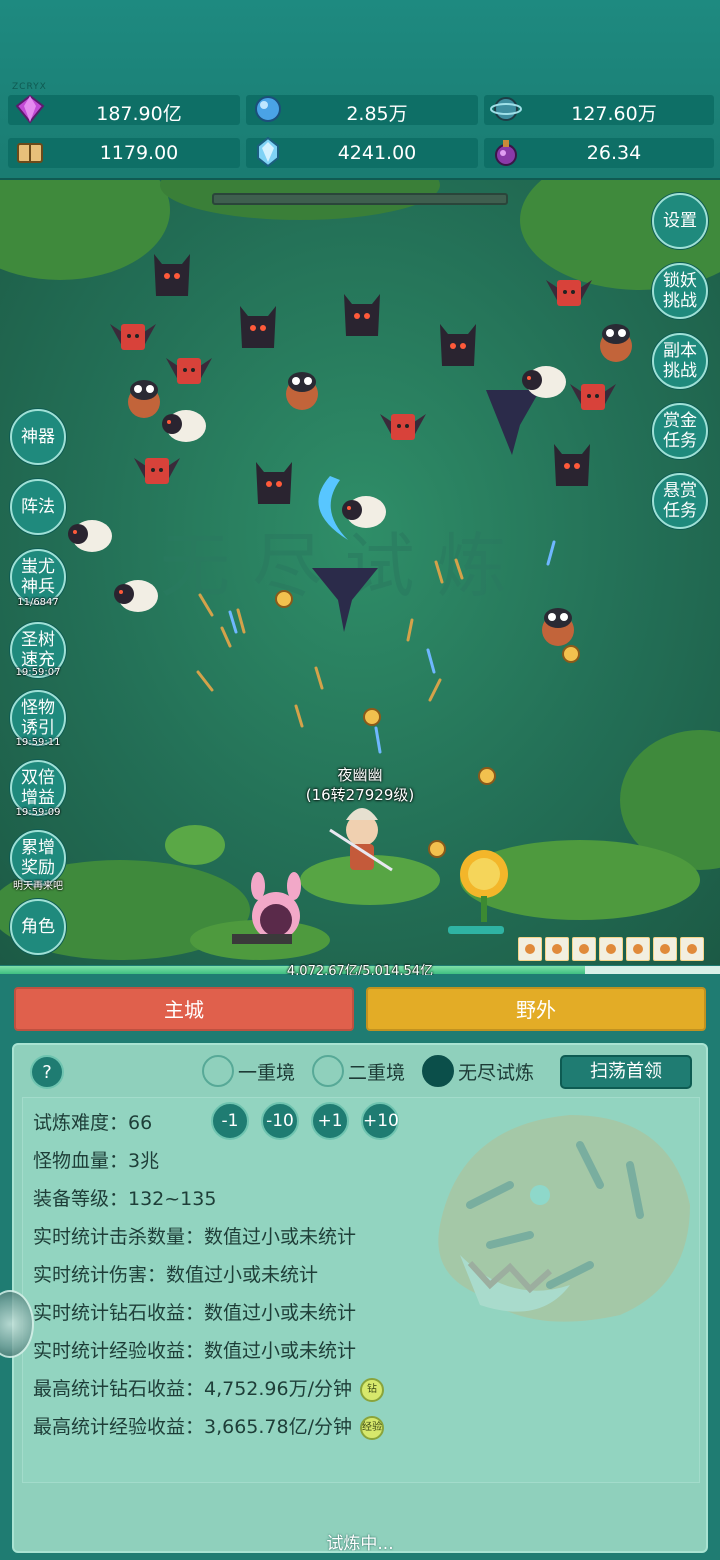 This screenshot has height=1560, width=720. What do you see at coordinates (38, 602) in the screenshot?
I see `chiyou-counter: 11/6847` at bounding box center [38, 602].